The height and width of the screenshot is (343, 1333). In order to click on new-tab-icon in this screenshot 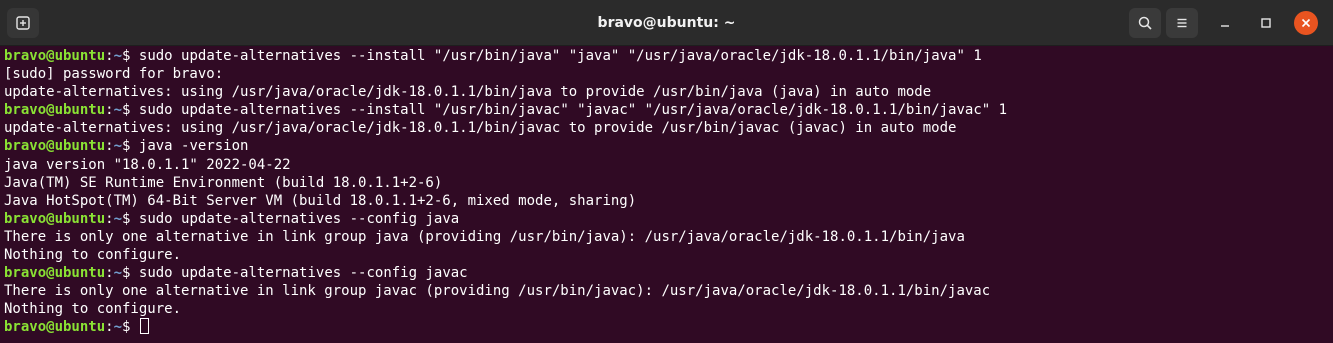, I will do `click(23, 23)`.